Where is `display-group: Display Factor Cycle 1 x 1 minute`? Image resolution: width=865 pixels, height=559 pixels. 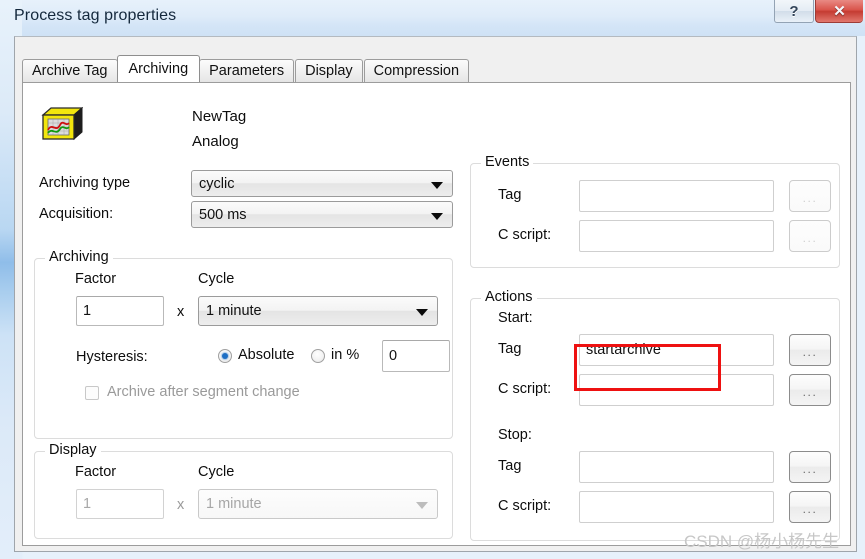 display-group: Display Factor Cycle 1 x 1 minute is located at coordinates (243, 490).